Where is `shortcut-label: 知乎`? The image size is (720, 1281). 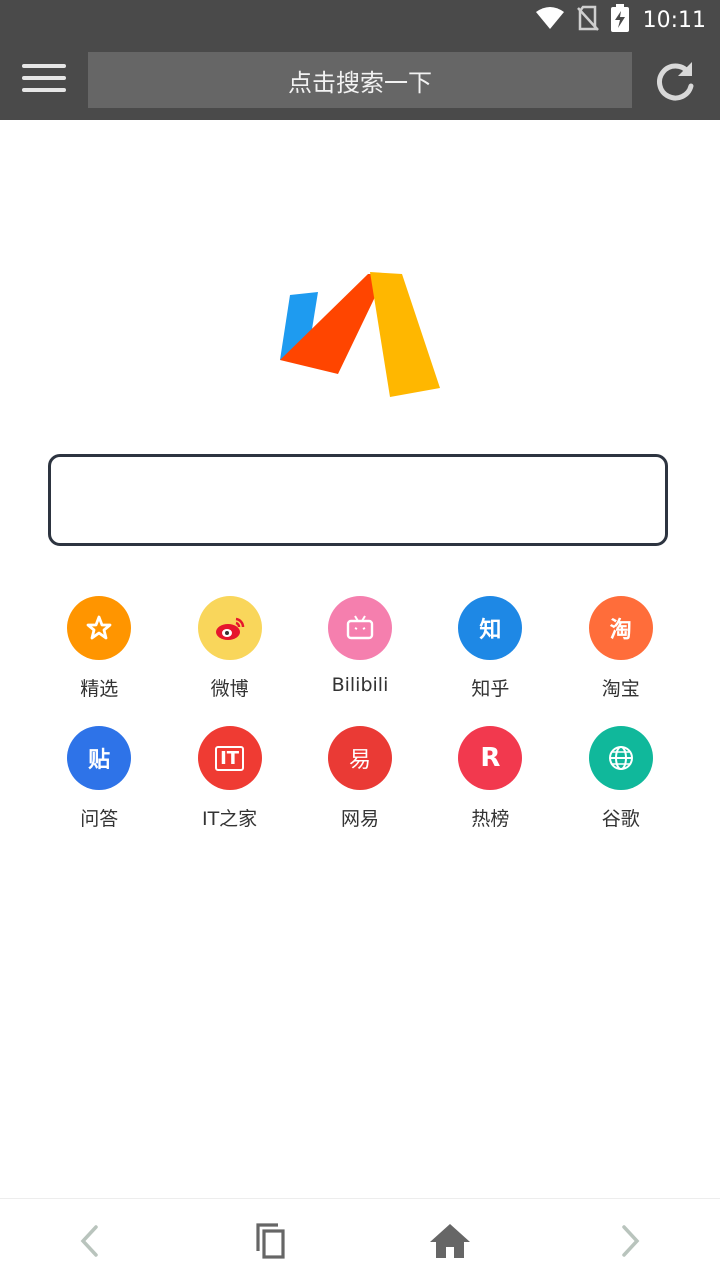
shortcut-label: 知乎 is located at coordinates (490, 689).